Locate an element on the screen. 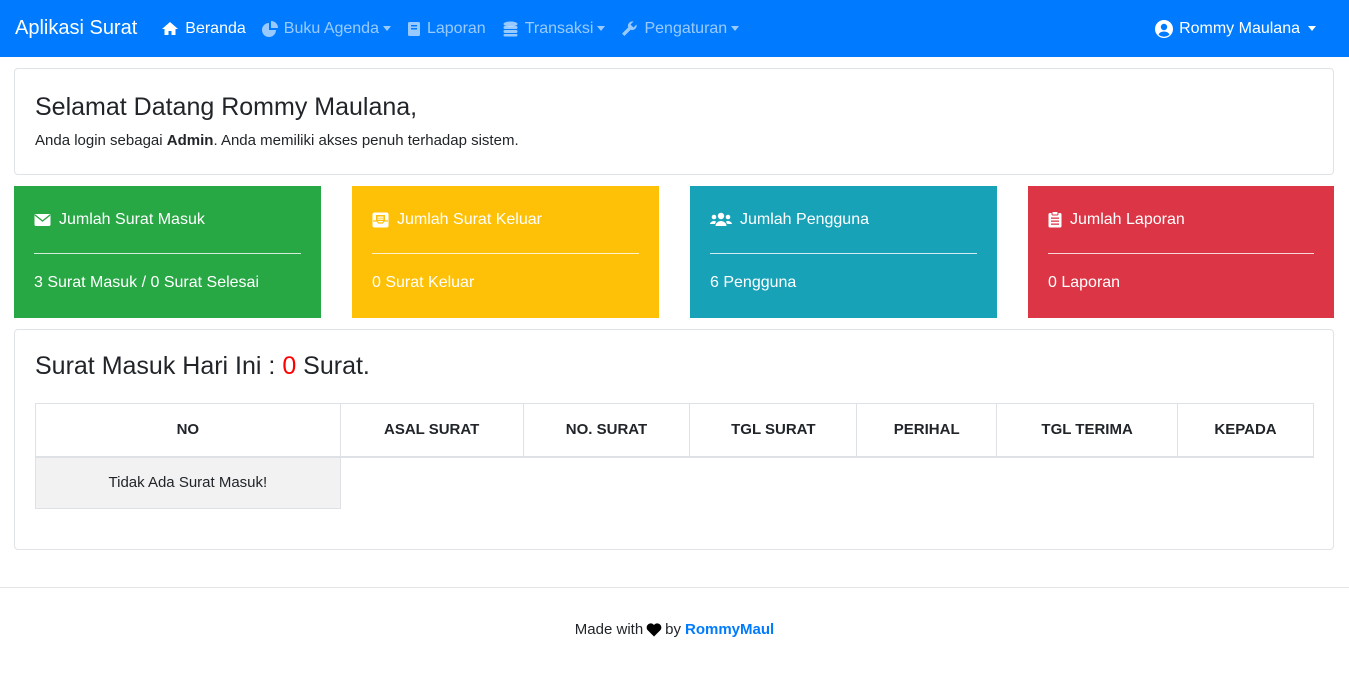  nav-item-transaksi: Transaksi is located at coordinates (554, 29).